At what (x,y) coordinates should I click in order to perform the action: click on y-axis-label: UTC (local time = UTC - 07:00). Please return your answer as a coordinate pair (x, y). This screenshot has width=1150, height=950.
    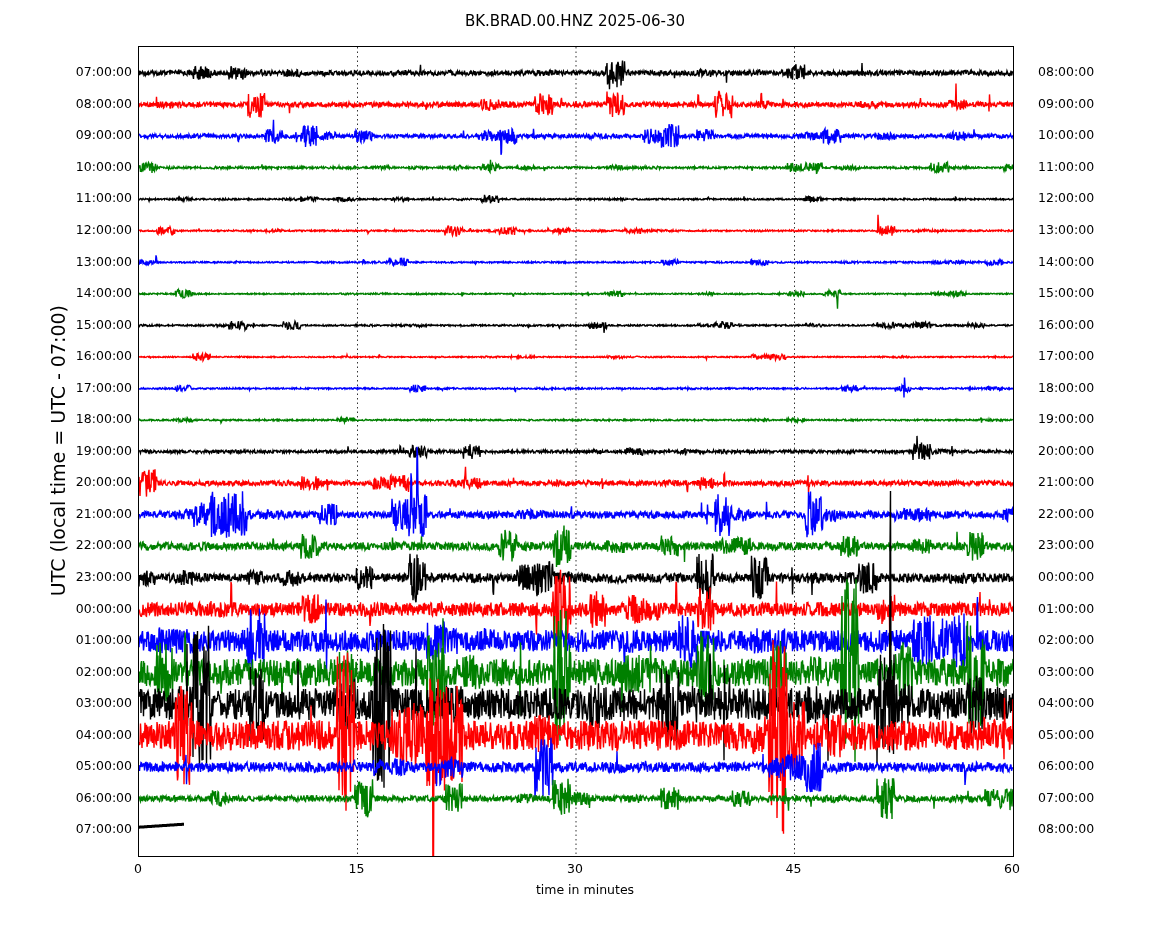
    Looking at the image, I should click on (58, 450).